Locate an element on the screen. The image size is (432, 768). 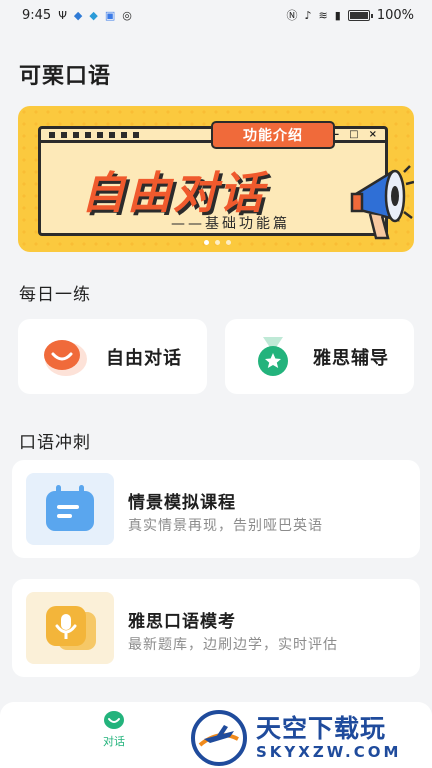
course-card-scenario: 情景模拟课程 真实情景再现，告别哑巴英语 is located at coordinates (216, 509).